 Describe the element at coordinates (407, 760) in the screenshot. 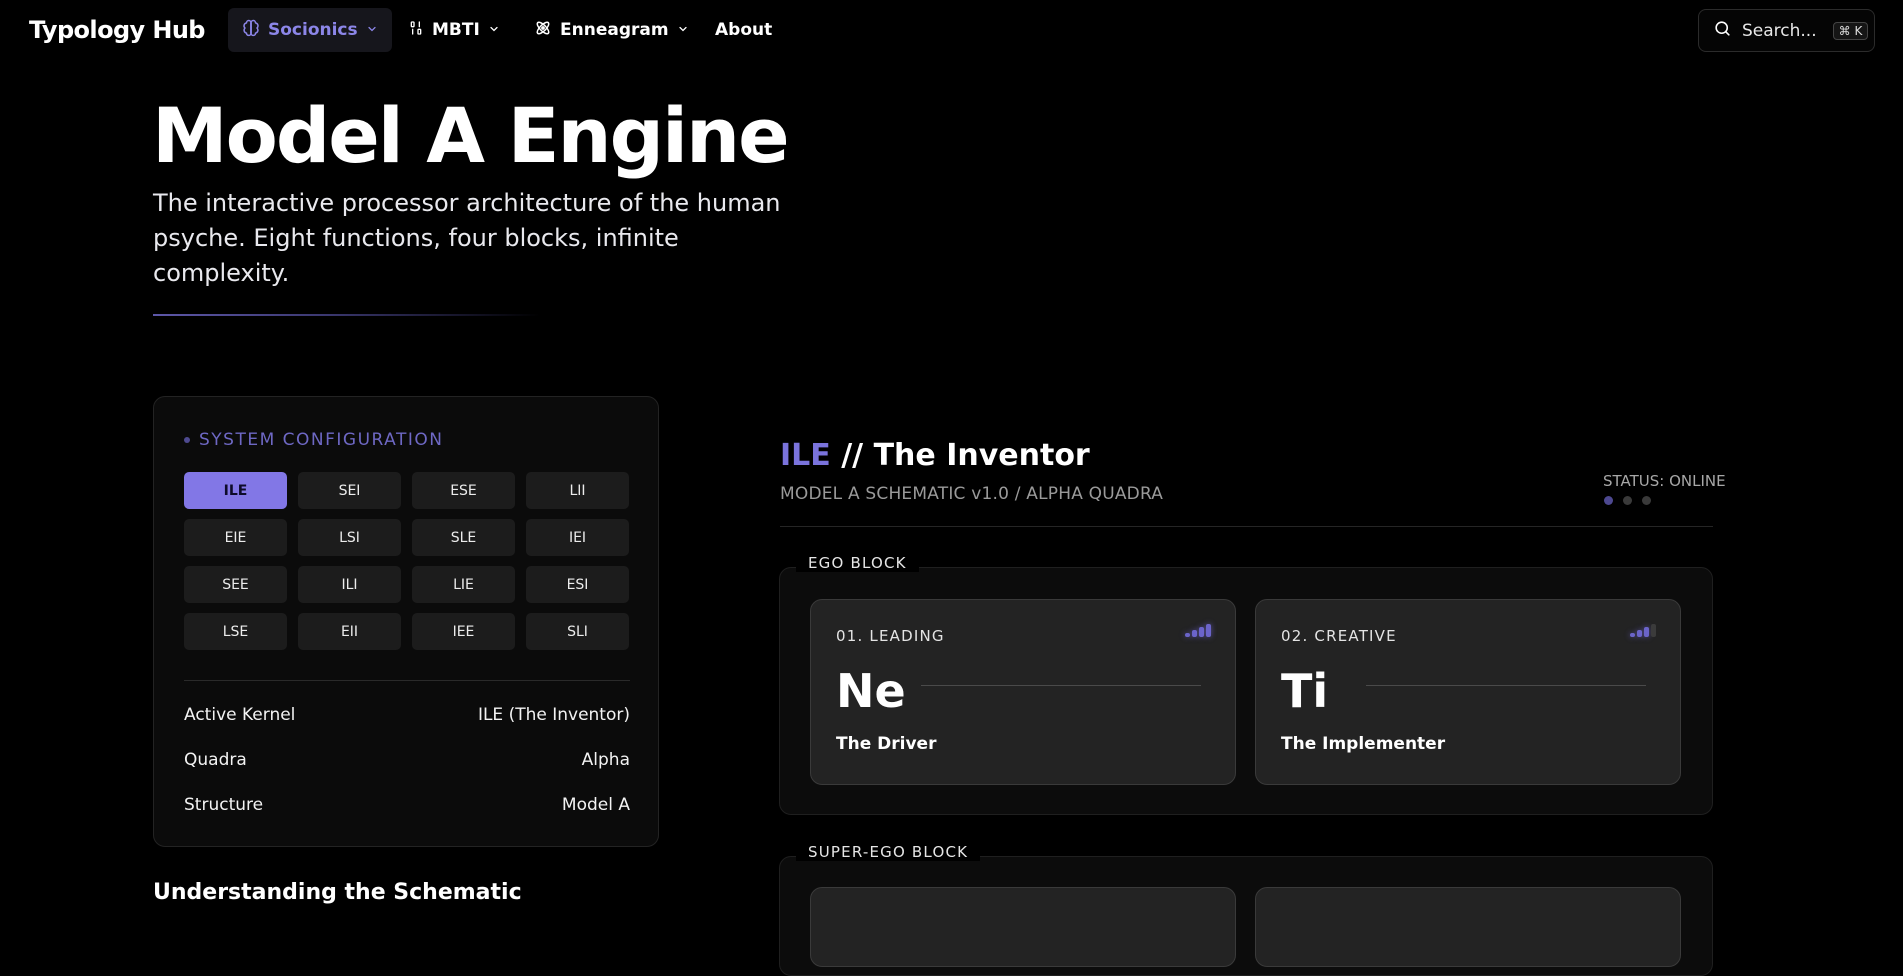

I see `detail-row-quadra: Quadra Alpha` at that location.